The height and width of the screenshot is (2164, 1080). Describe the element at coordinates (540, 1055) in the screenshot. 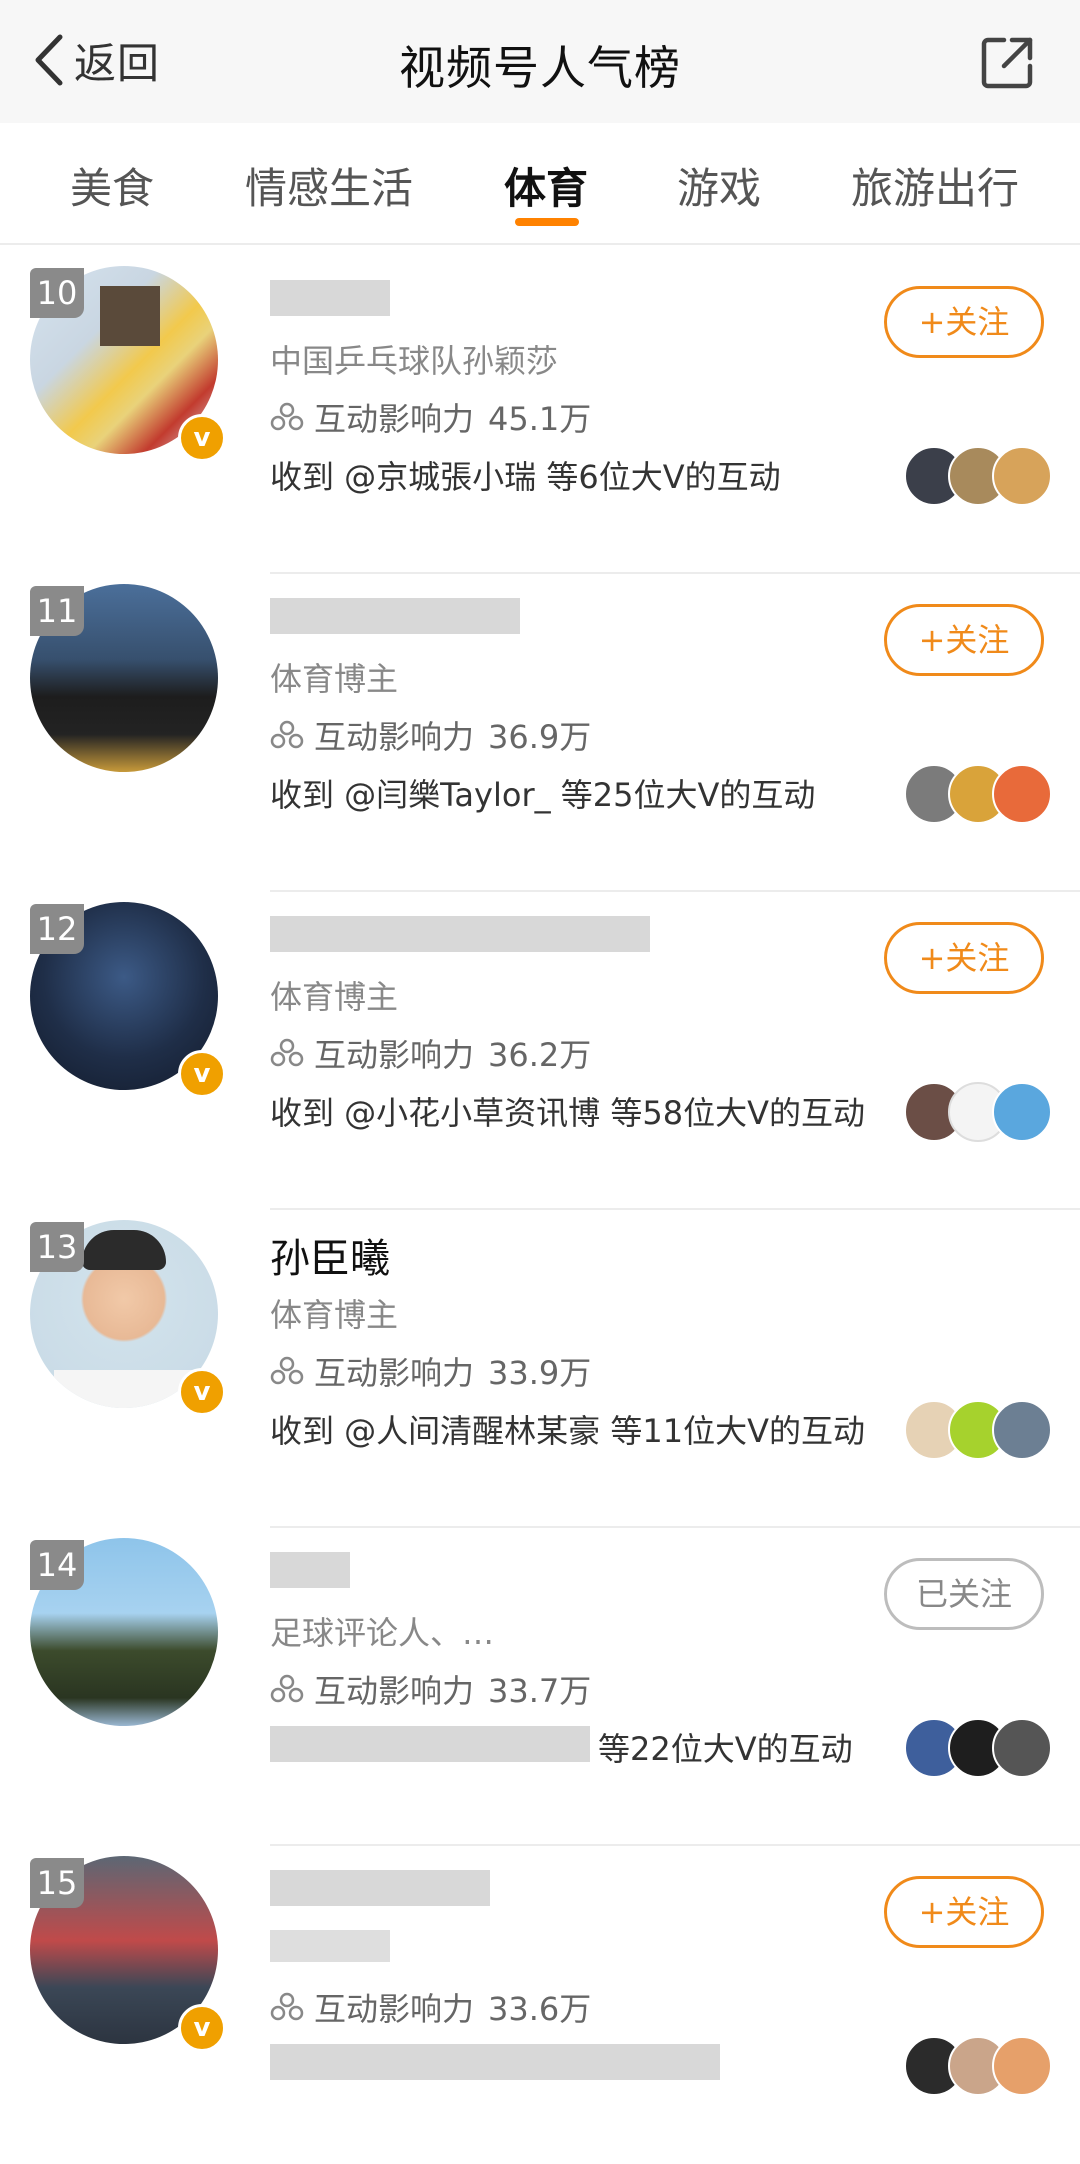

I see `influence-value: 36.2万` at that location.